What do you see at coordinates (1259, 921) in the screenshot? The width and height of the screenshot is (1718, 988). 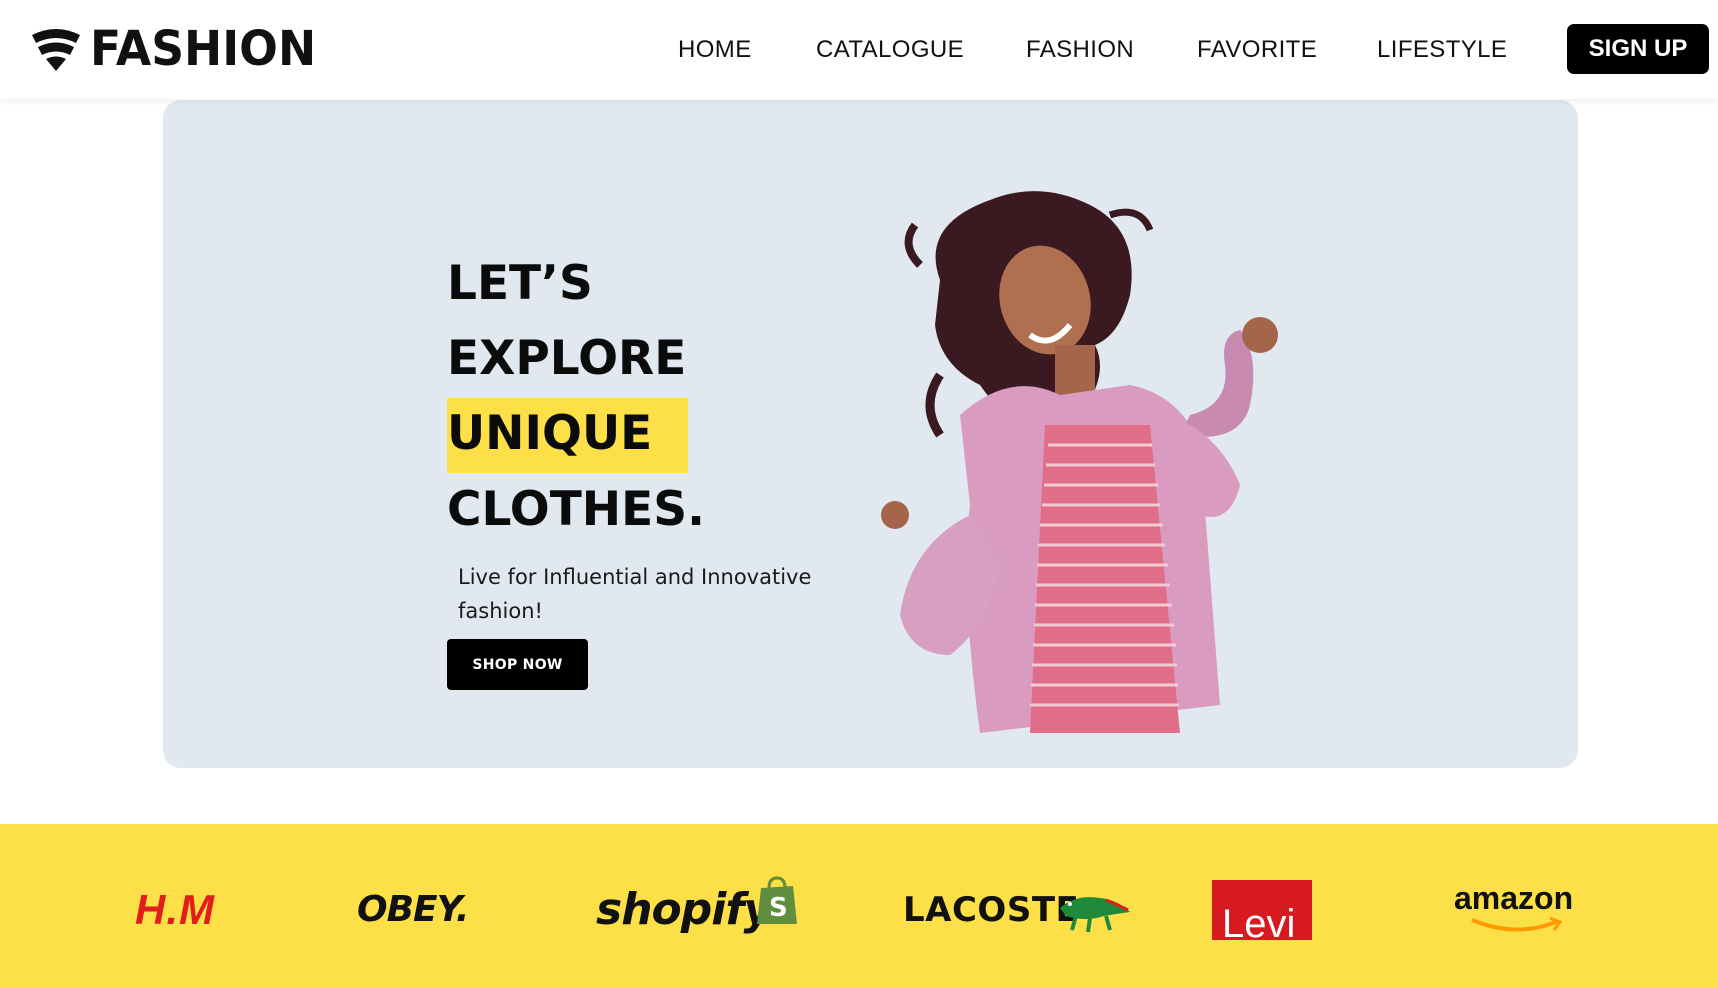 I see `levis-text: Levi` at bounding box center [1259, 921].